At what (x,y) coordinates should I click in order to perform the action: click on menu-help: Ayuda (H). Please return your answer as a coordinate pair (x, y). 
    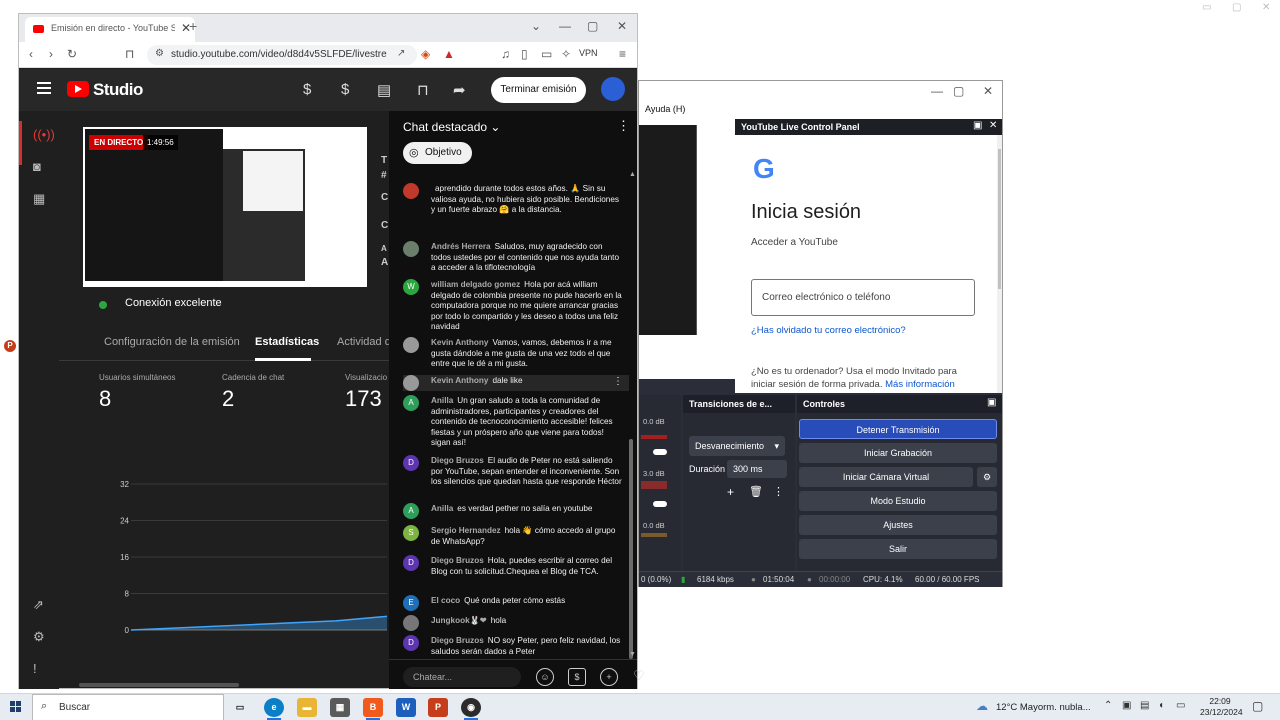
    Looking at the image, I should click on (665, 109).